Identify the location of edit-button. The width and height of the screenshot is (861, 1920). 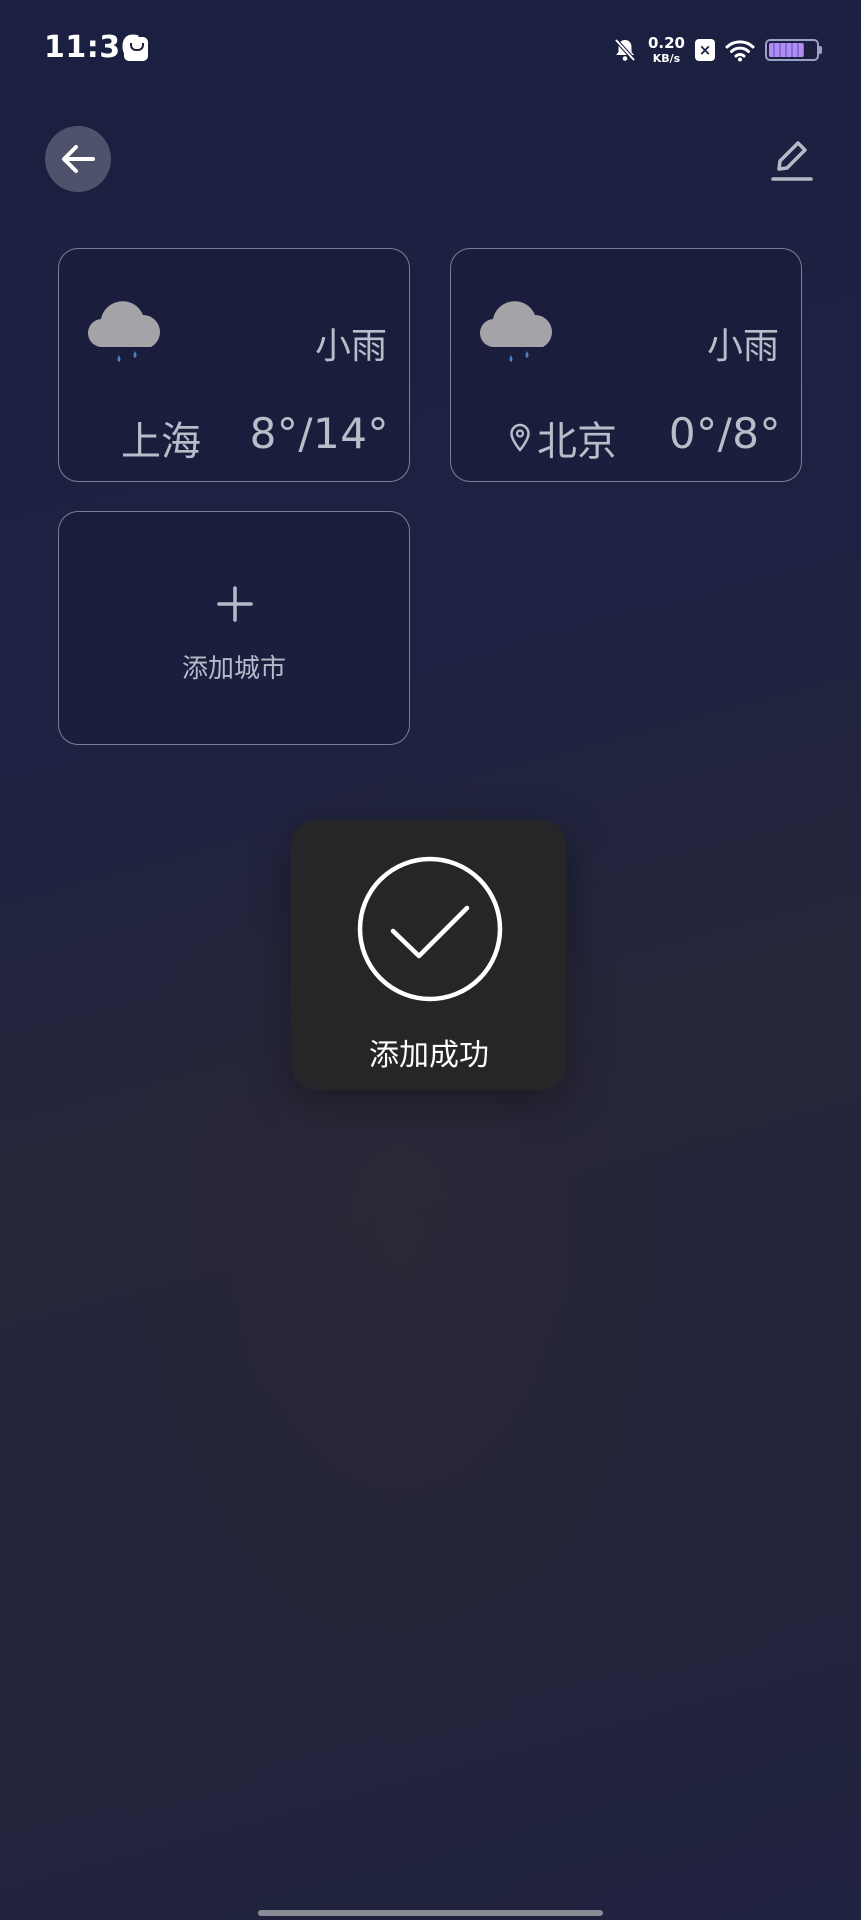
(792, 160).